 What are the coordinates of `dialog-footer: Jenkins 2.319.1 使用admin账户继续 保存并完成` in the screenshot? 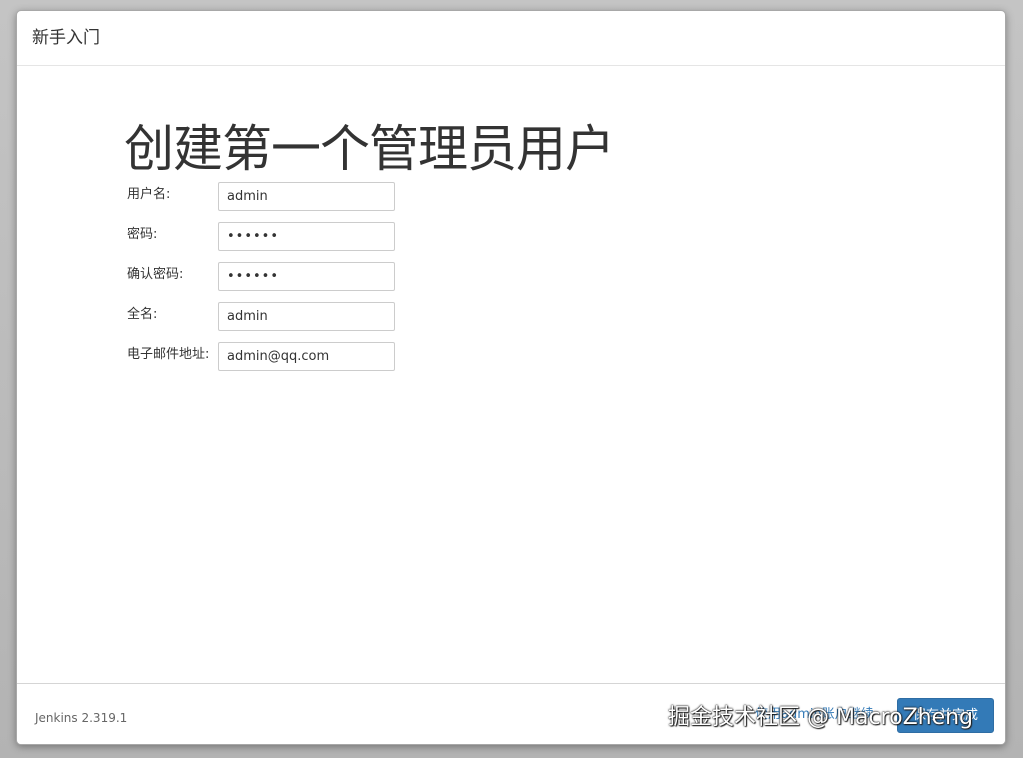 It's located at (511, 713).